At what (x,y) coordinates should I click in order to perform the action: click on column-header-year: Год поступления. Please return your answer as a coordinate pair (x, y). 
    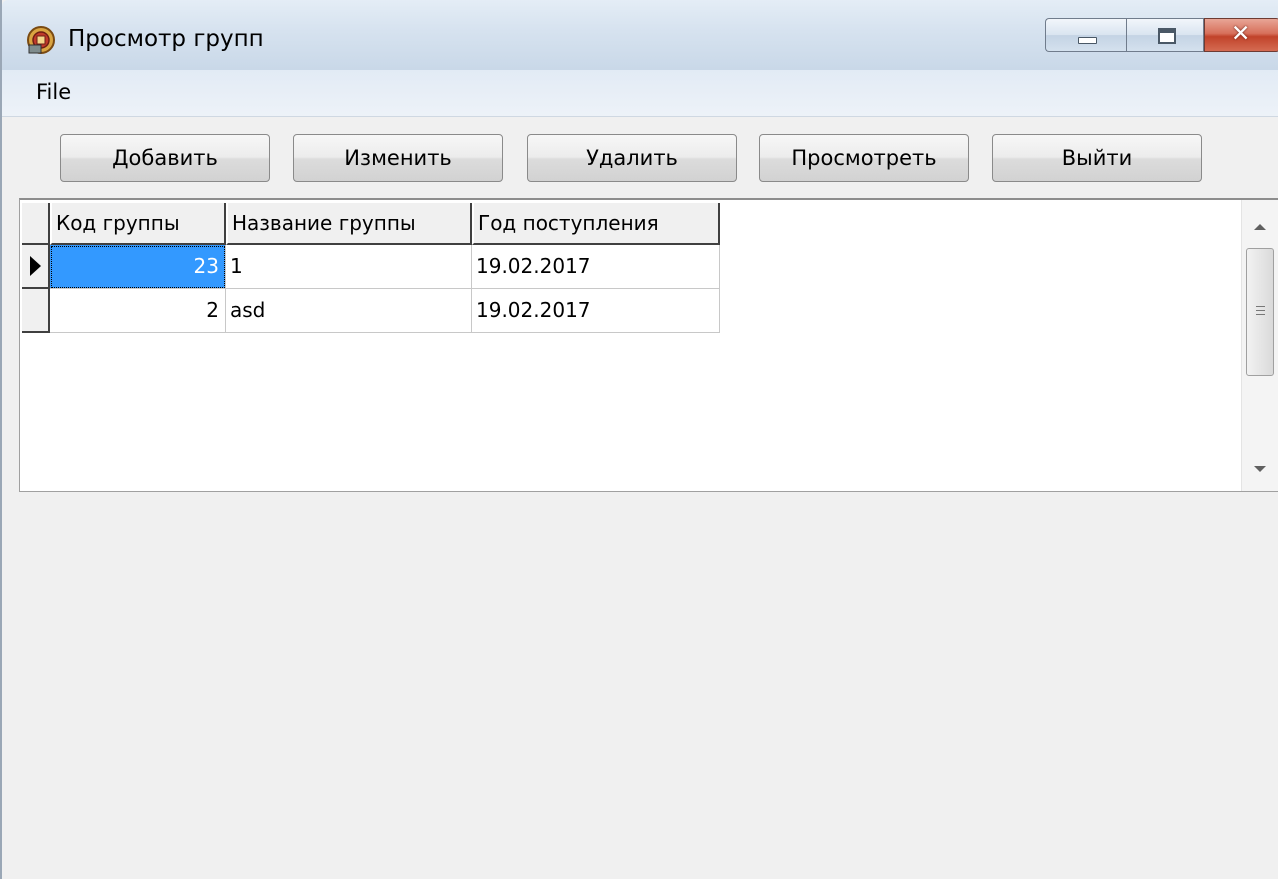
    Looking at the image, I should click on (596, 224).